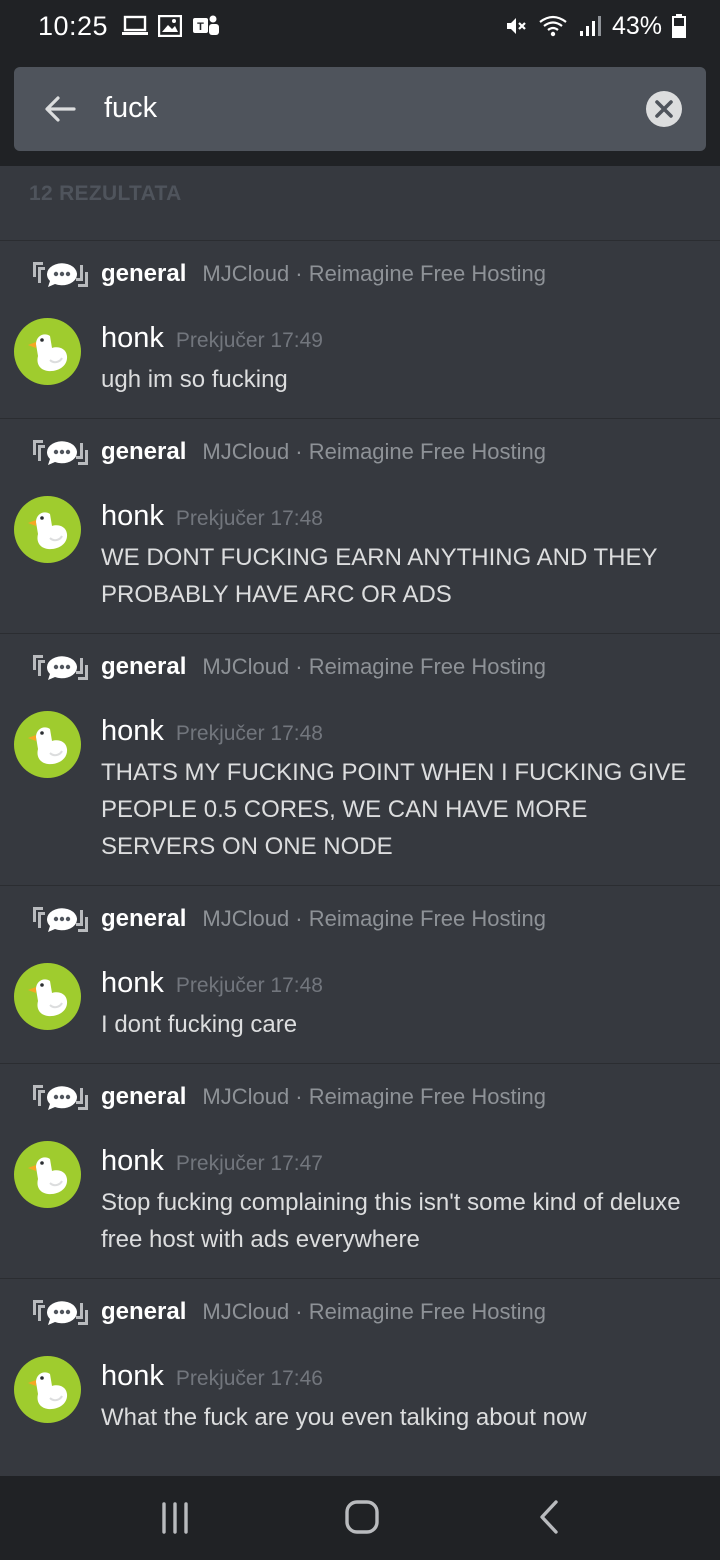 The width and height of the screenshot is (720, 1560). I want to click on status-time: 10:25, so click(73, 25).